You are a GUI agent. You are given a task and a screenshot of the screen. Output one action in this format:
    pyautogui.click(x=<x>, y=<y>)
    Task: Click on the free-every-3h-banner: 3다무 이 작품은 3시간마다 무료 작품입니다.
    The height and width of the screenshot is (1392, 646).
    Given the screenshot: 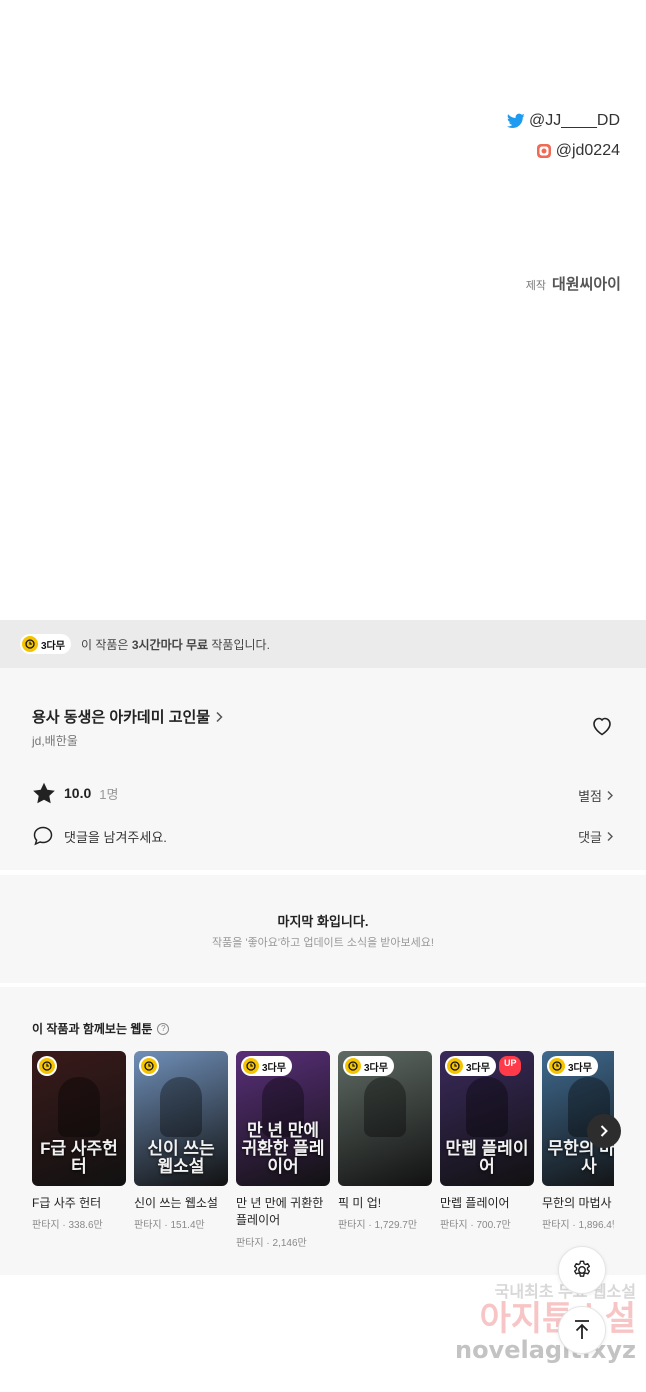 What is the action you would take?
    pyautogui.click(x=323, y=644)
    